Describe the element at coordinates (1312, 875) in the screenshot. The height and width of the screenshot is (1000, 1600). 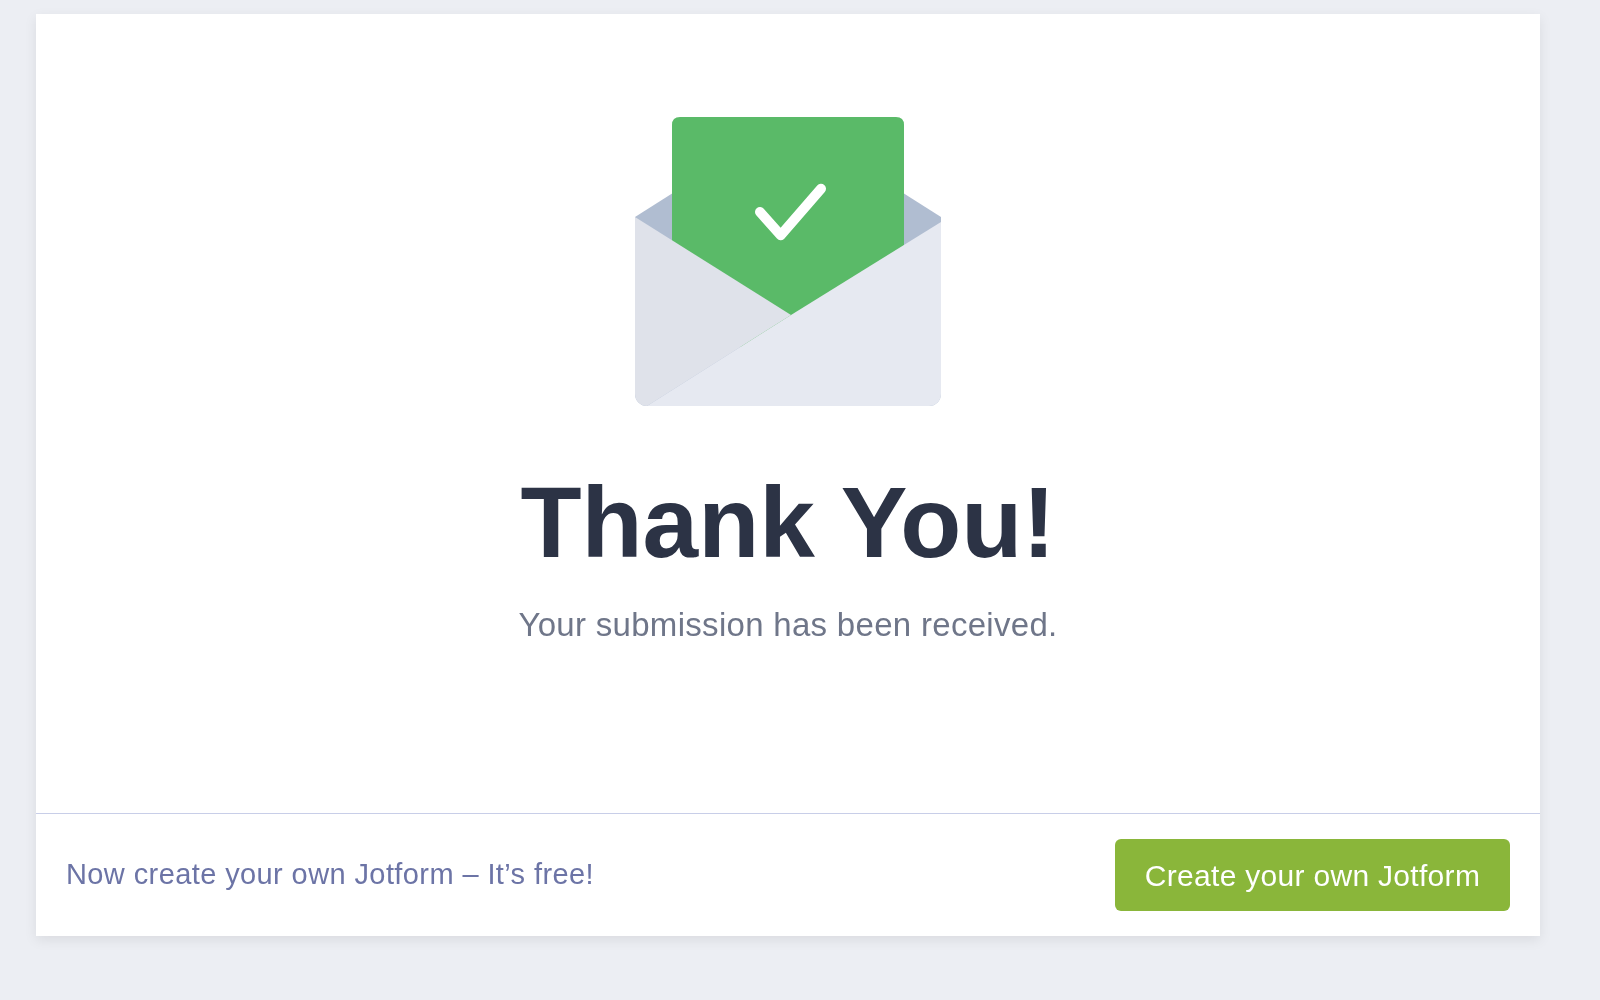
I see `create-form-button: Create your own Jotform` at that location.